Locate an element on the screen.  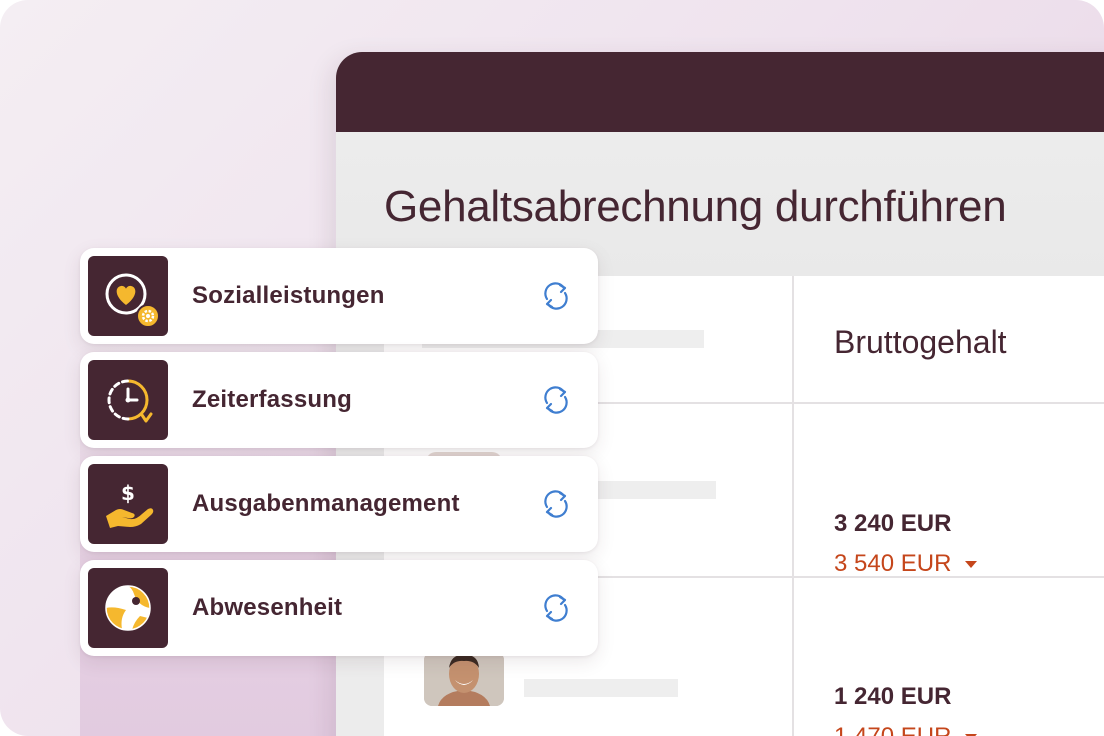
integration-label: Abwesenheit is located at coordinates (267, 607).